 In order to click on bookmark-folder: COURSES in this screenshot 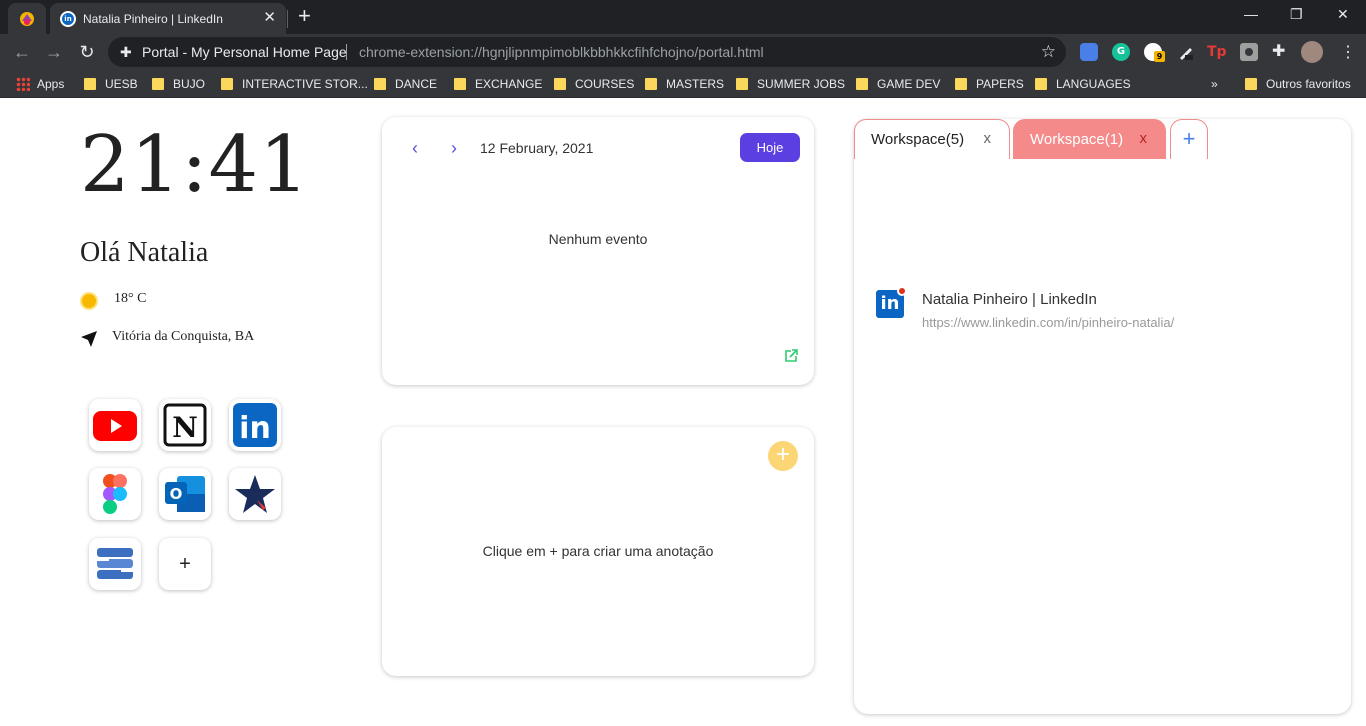, I will do `click(594, 84)`.